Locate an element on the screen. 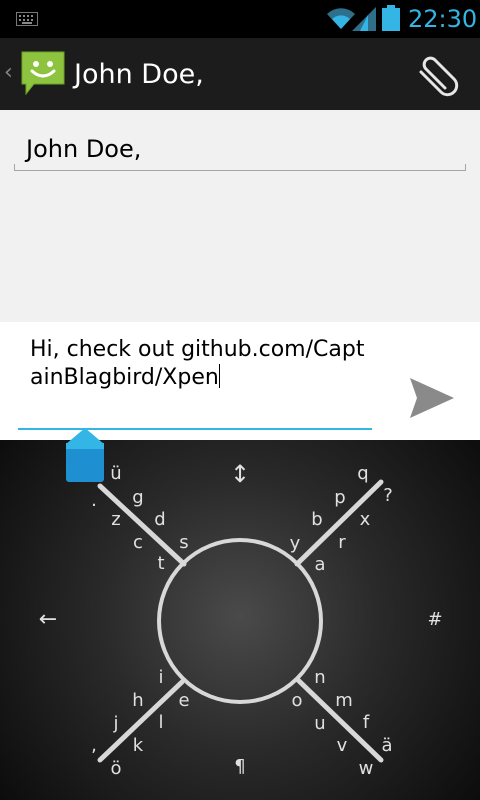 This screenshot has width=480, height=800. key-a: a is located at coordinates (319, 565).